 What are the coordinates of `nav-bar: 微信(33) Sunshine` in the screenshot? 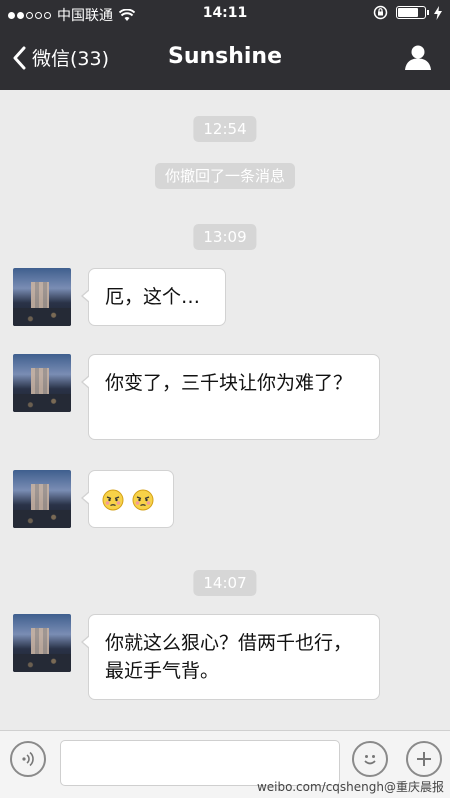 It's located at (225, 59).